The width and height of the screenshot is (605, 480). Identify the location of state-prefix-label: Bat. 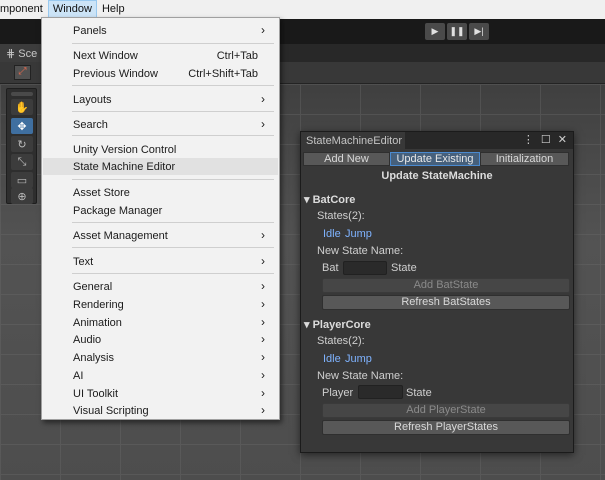
(330, 268).